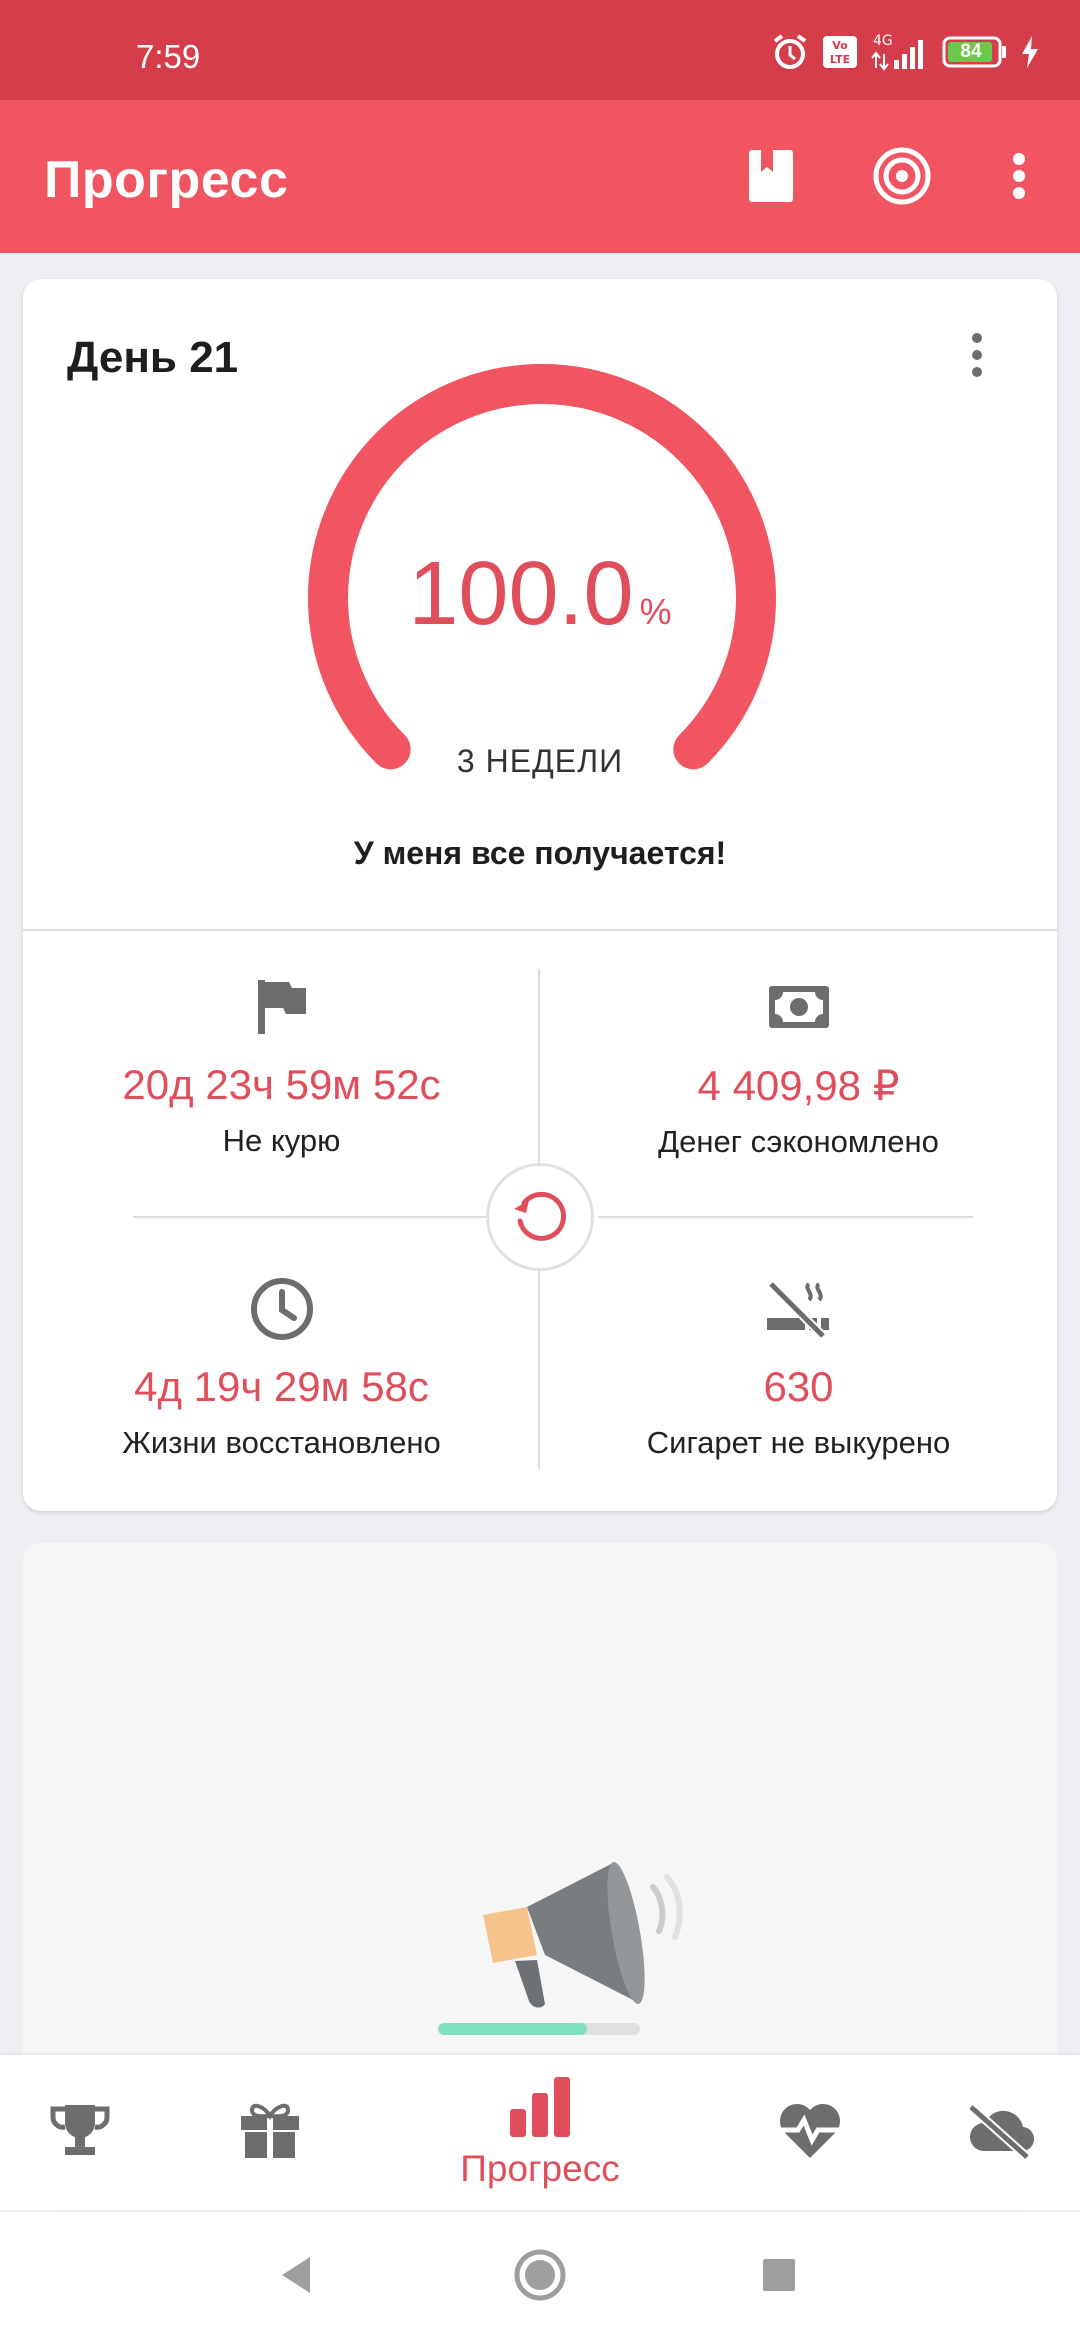  I want to click on promo-loading-fill, so click(513, 2029).